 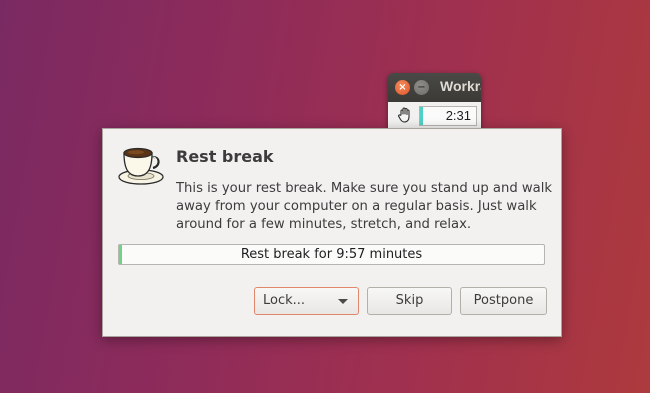 What do you see at coordinates (421, 87) in the screenshot?
I see `minimize-icon: −` at bounding box center [421, 87].